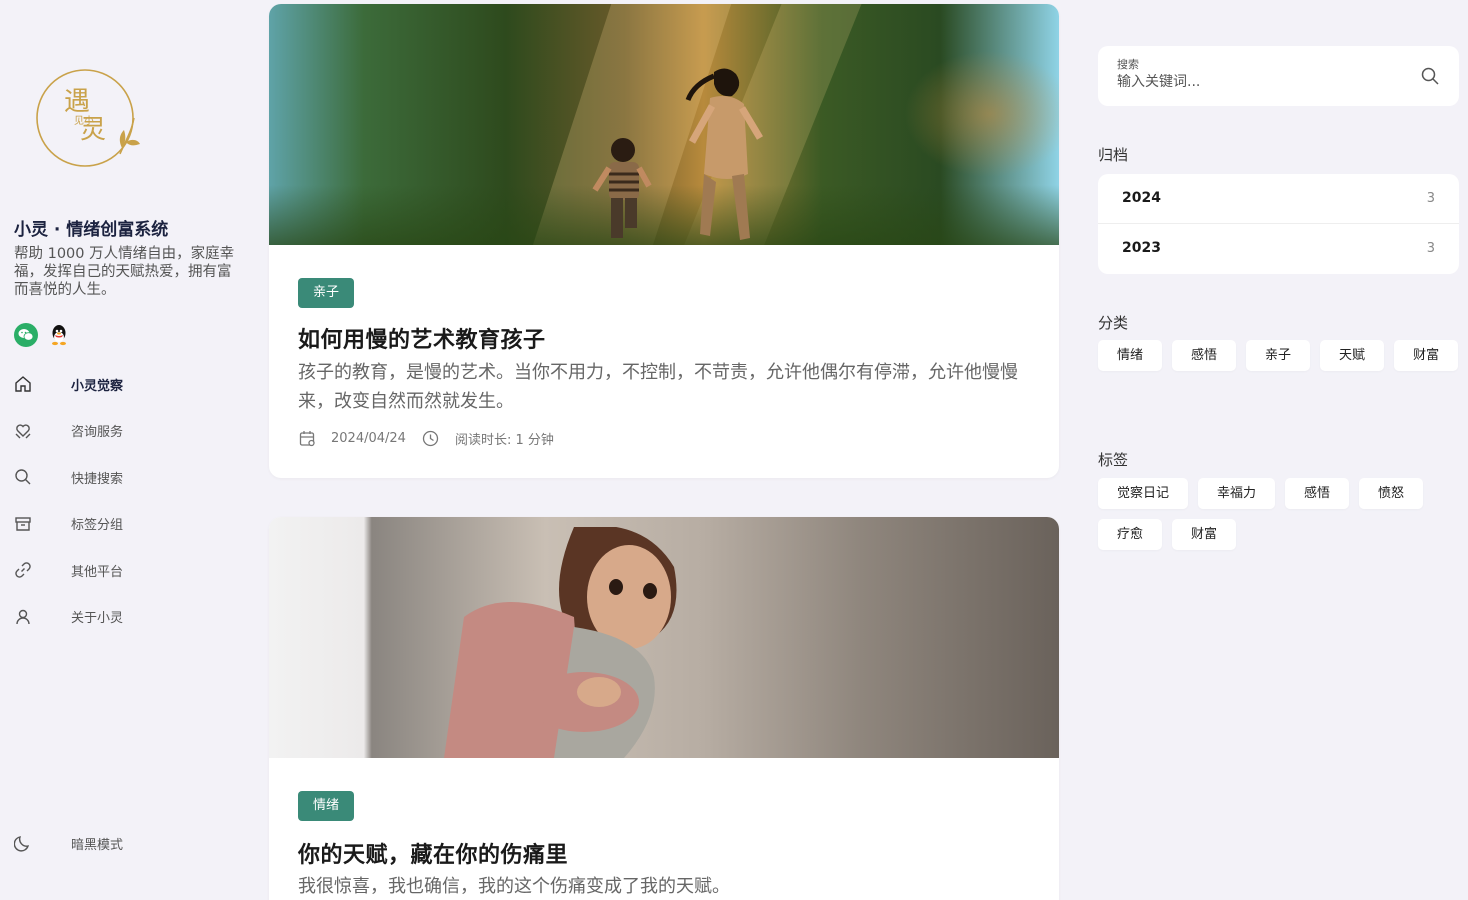 The height and width of the screenshot is (900, 1468). I want to click on tag-chip: 觉察日记, so click(1143, 493).